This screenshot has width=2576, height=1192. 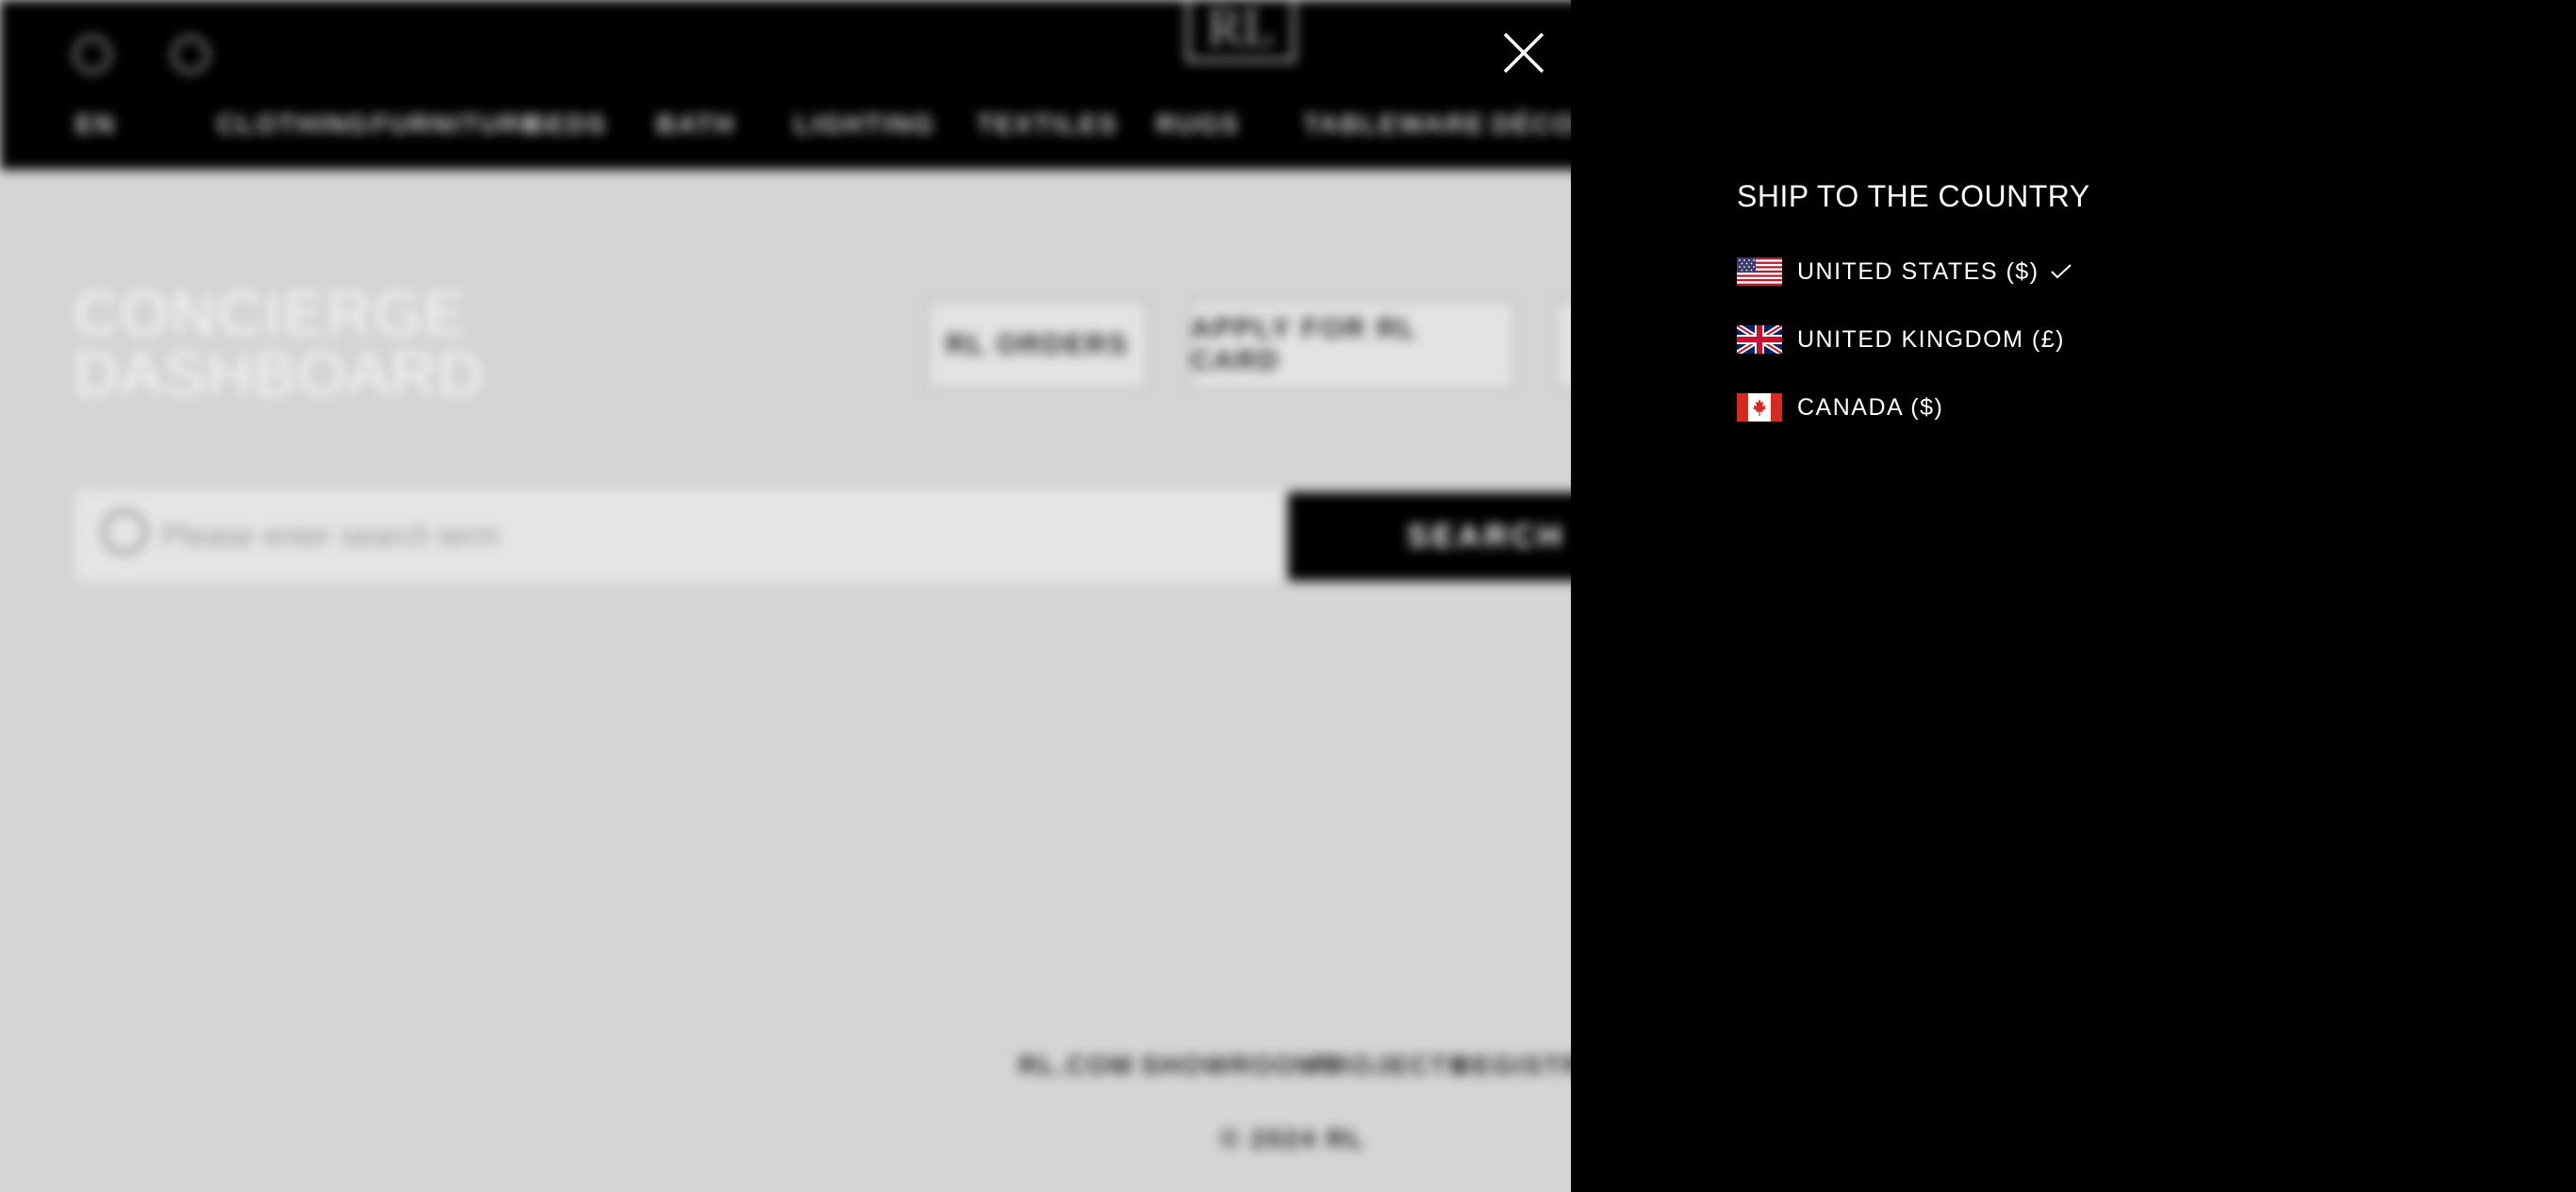 What do you see at coordinates (566, 124) in the screenshot?
I see `nav-item: BEDS` at bounding box center [566, 124].